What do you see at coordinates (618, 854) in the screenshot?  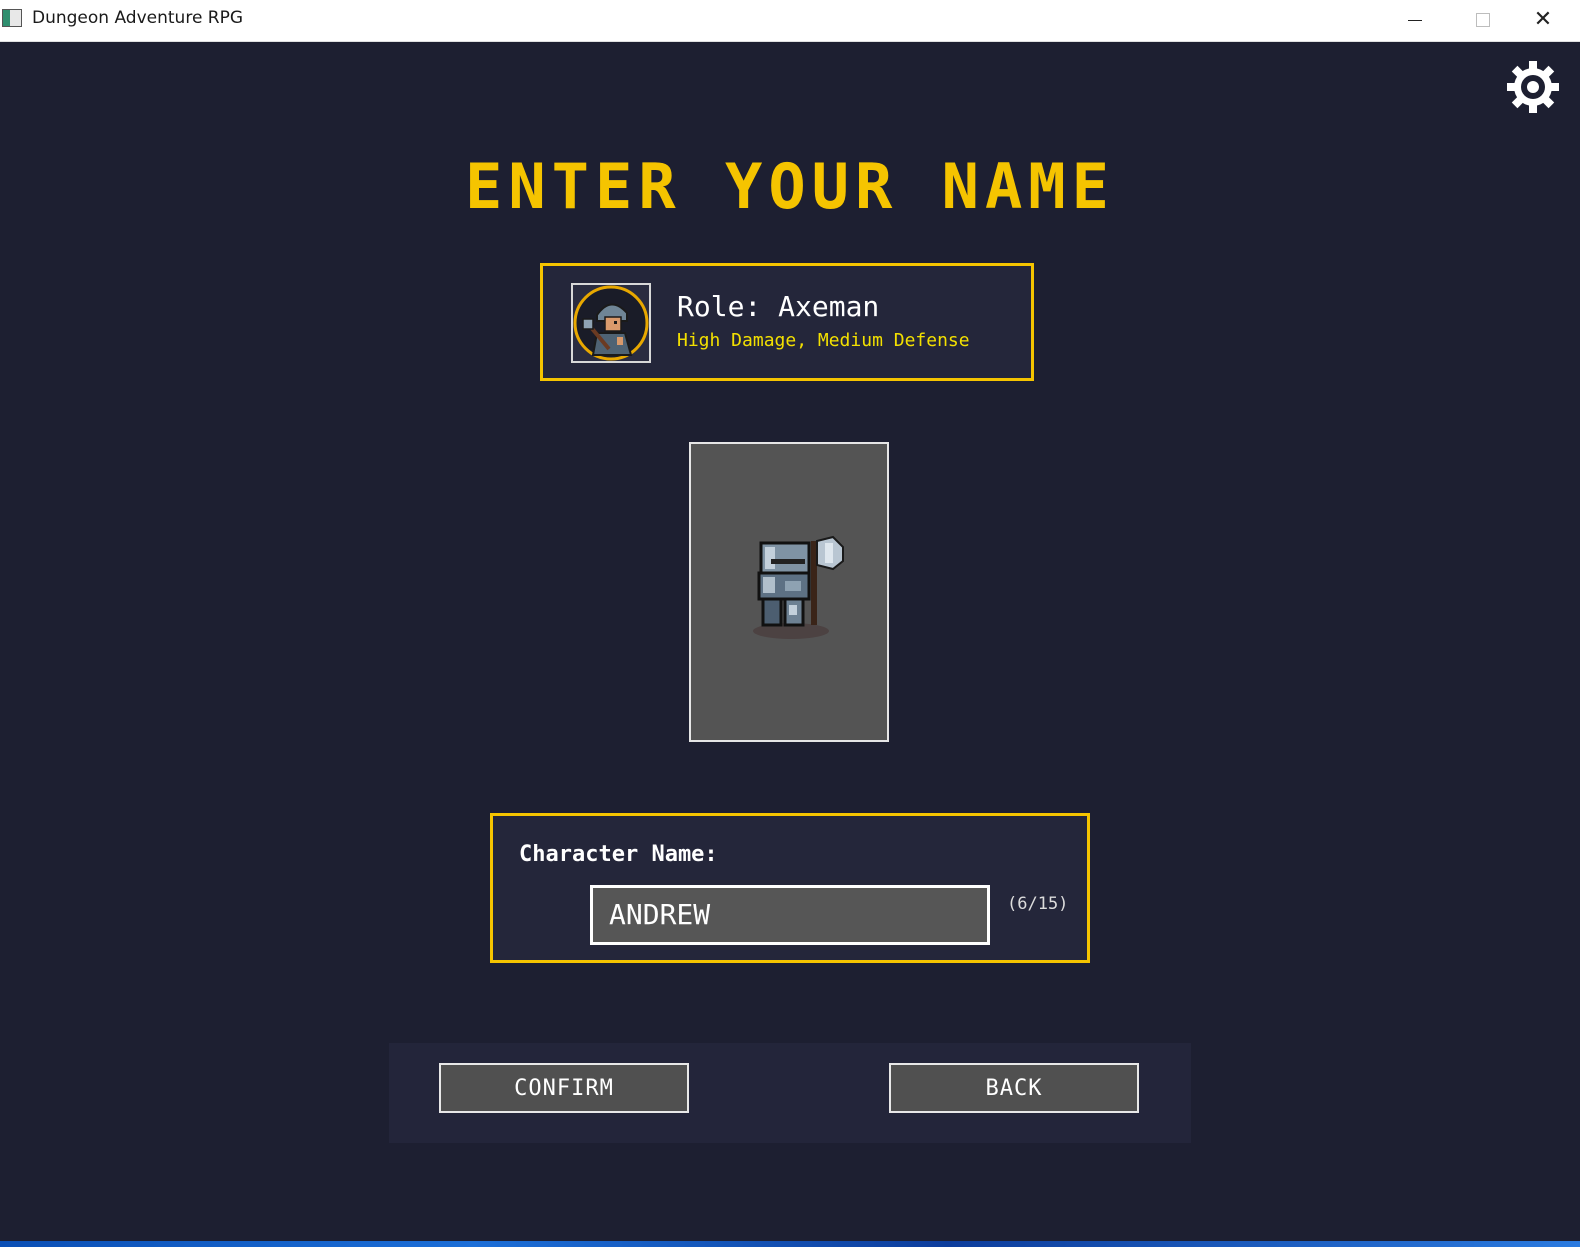 I see `character-name-label: Character Name:` at bounding box center [618, 854].